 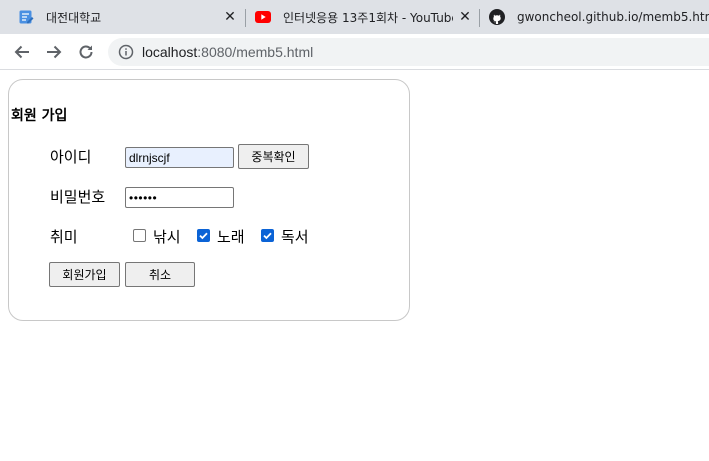 I want to click on tab-github: gwoncheol.github.io/memb5.html, so click(x=599, y=17).